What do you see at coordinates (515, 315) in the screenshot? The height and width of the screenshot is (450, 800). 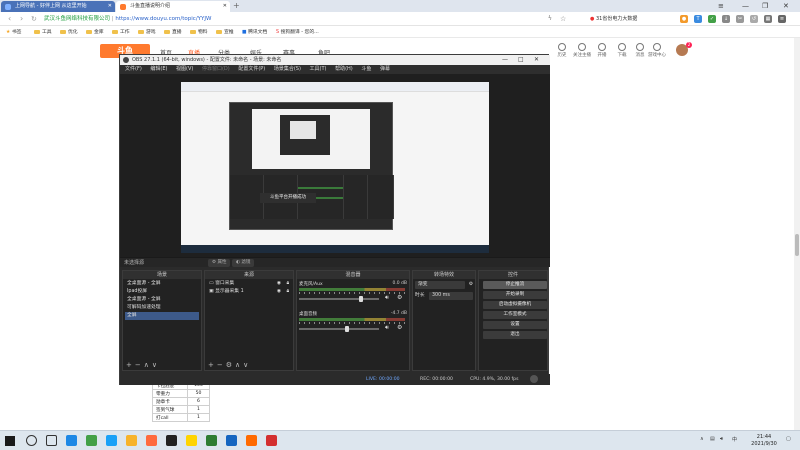 I see `studio-mode-button: 工作室模式` at bounding box center [515, 315].